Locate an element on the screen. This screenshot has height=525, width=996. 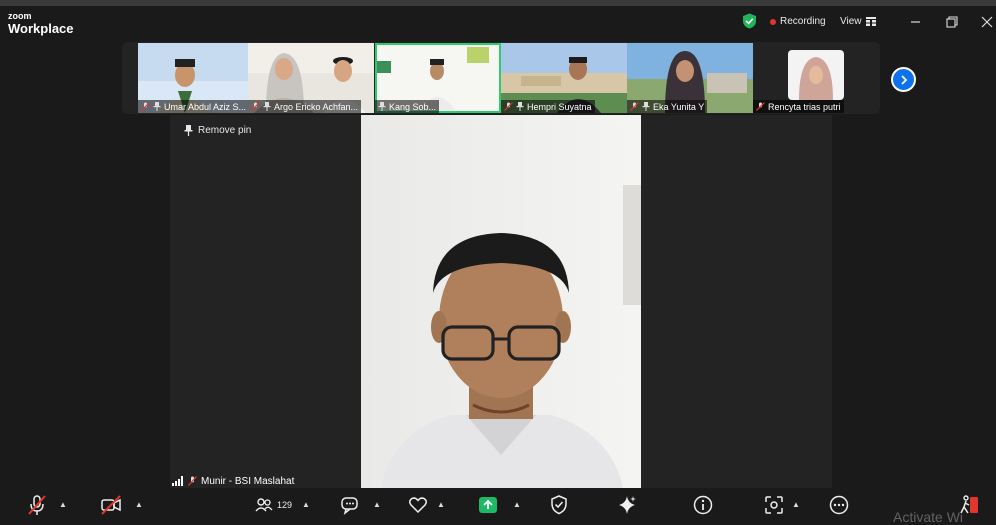
start-video-button is located at coordinates (111, 505).